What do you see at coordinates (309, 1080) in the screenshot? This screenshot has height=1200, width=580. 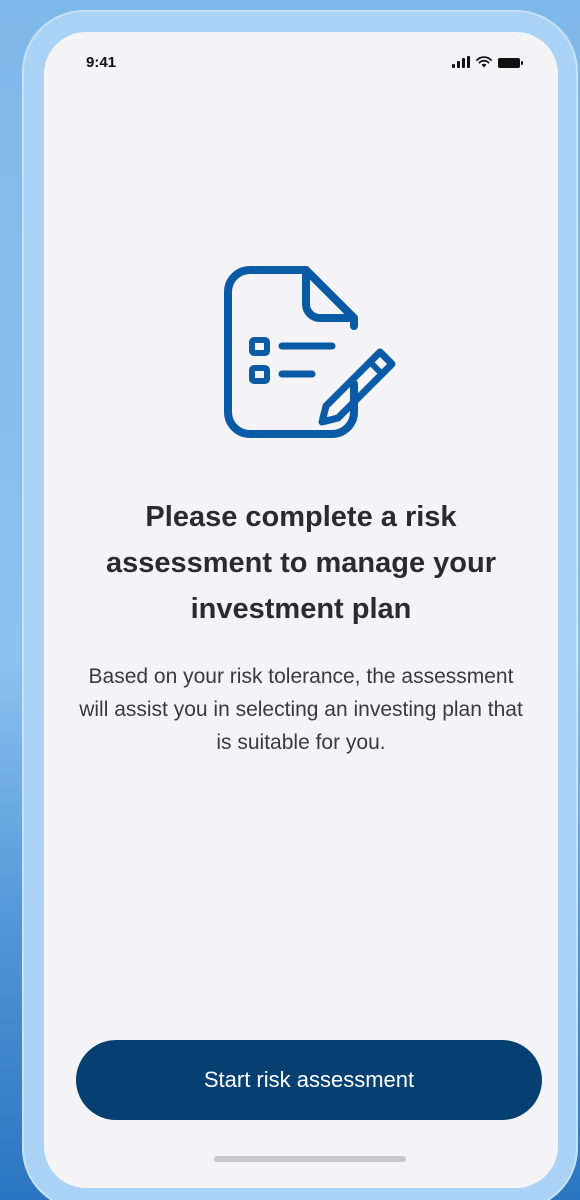 I see `start-risk-assessment-button: Start risk assessment` at bounding box center [309, 1080].